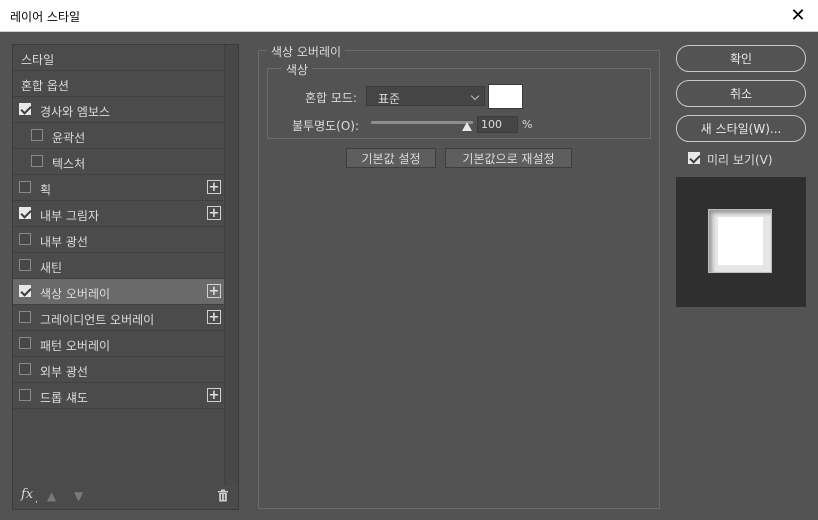 This screenshot has height=520, width=818. I want to click on style-item: 내부 광선, so click(119, 240).